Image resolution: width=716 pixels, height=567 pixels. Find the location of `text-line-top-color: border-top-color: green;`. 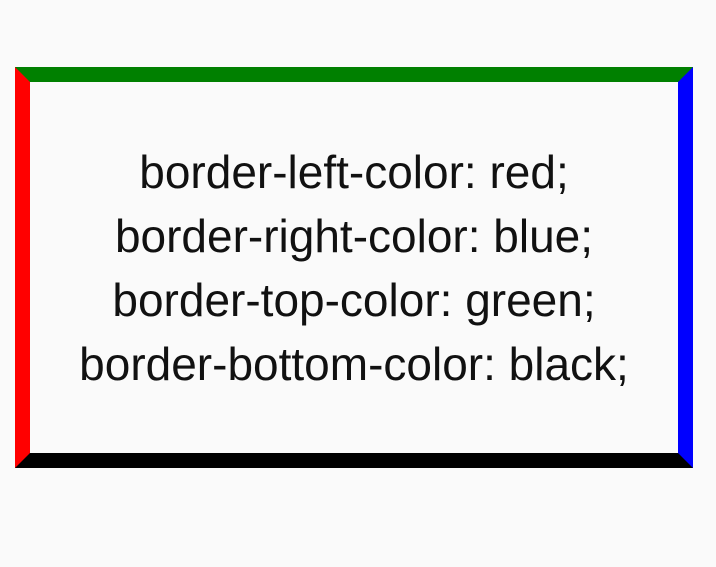

text-line-top-color: border-top-color: green; is located at coordinates (354, 299).